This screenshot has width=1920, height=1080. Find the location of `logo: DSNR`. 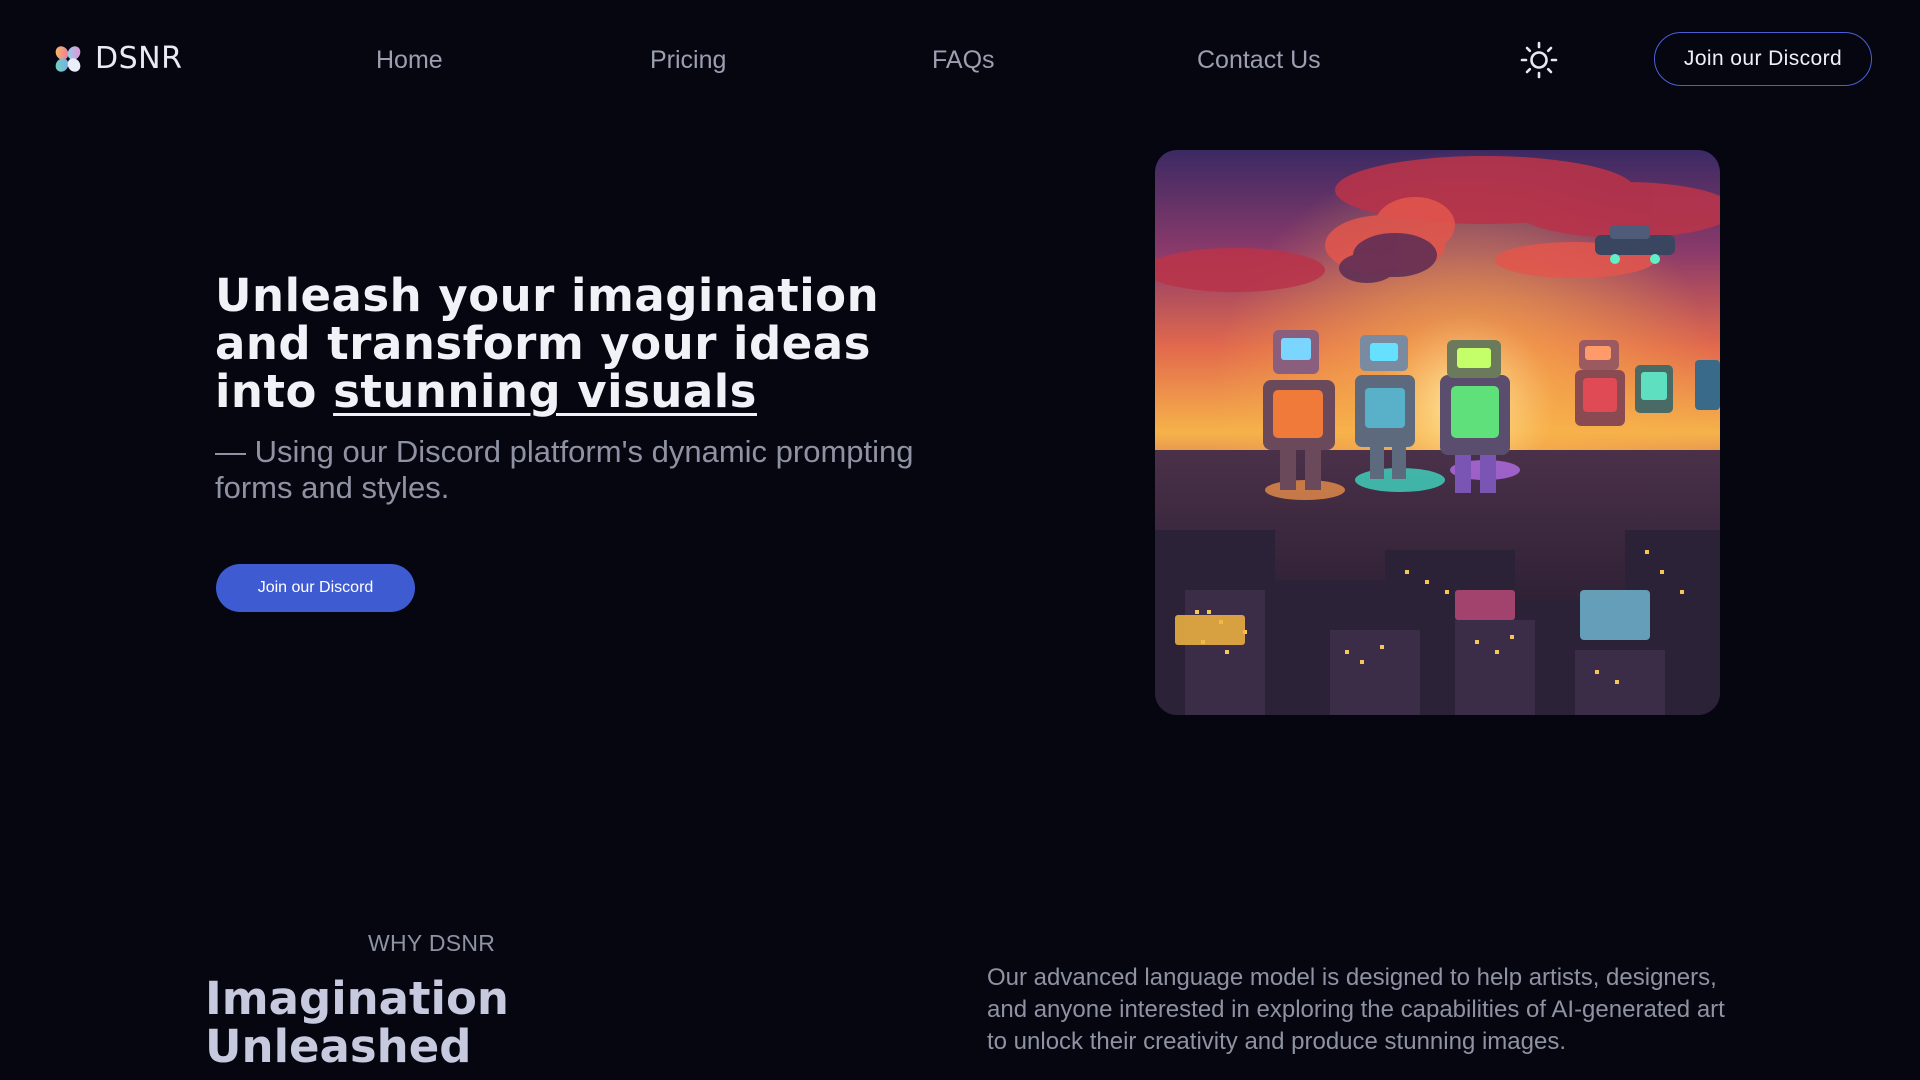

logo: DSNR is located at coordinates (117, 59).